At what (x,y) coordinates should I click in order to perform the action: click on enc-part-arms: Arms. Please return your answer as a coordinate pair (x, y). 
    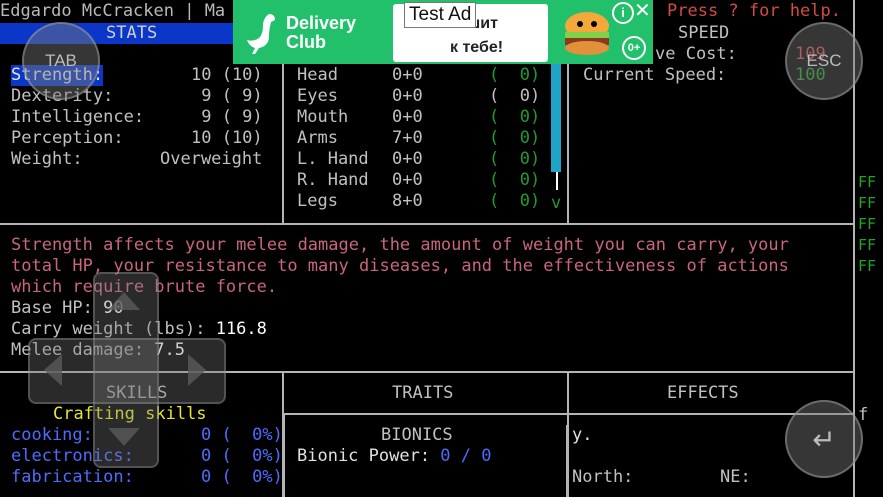
    Looking at the image, I should click on (317, 138).